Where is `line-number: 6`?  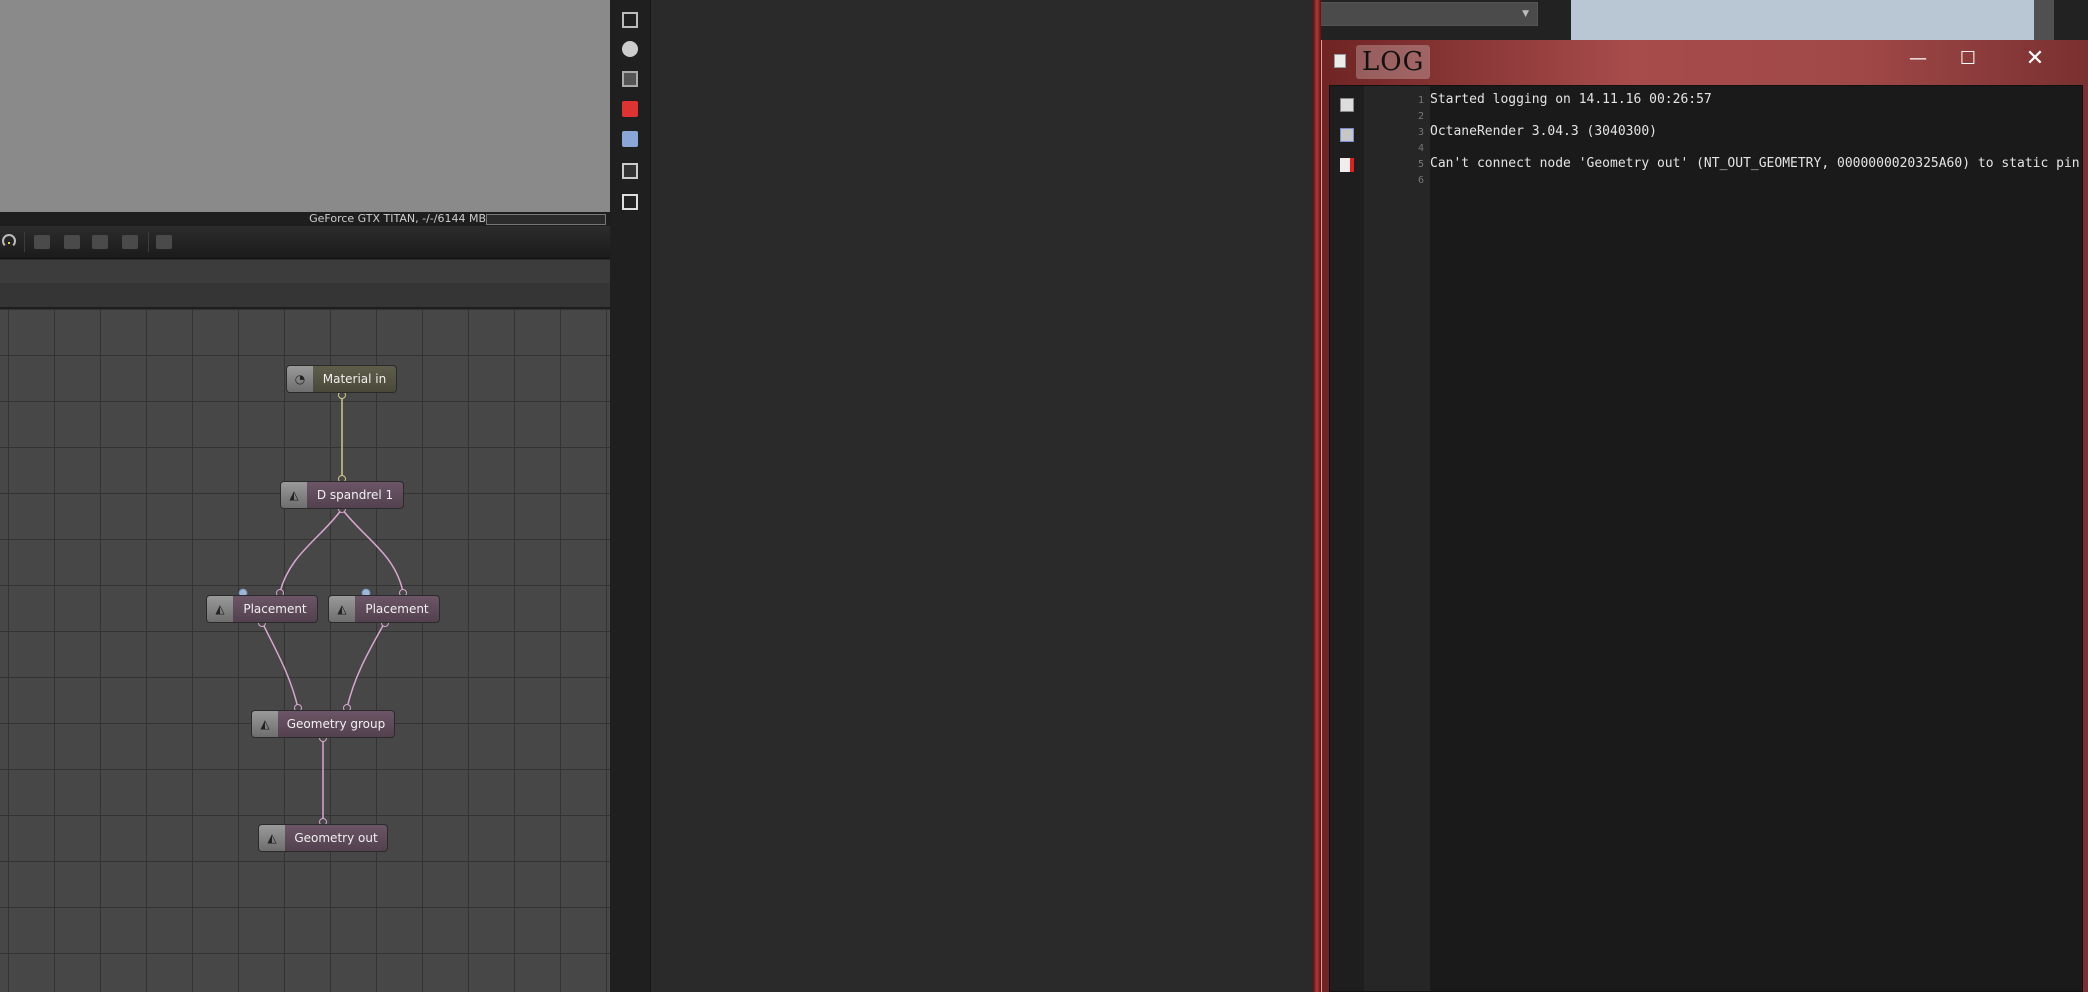
line-number: 6 is located at coordinates (1420, 180).